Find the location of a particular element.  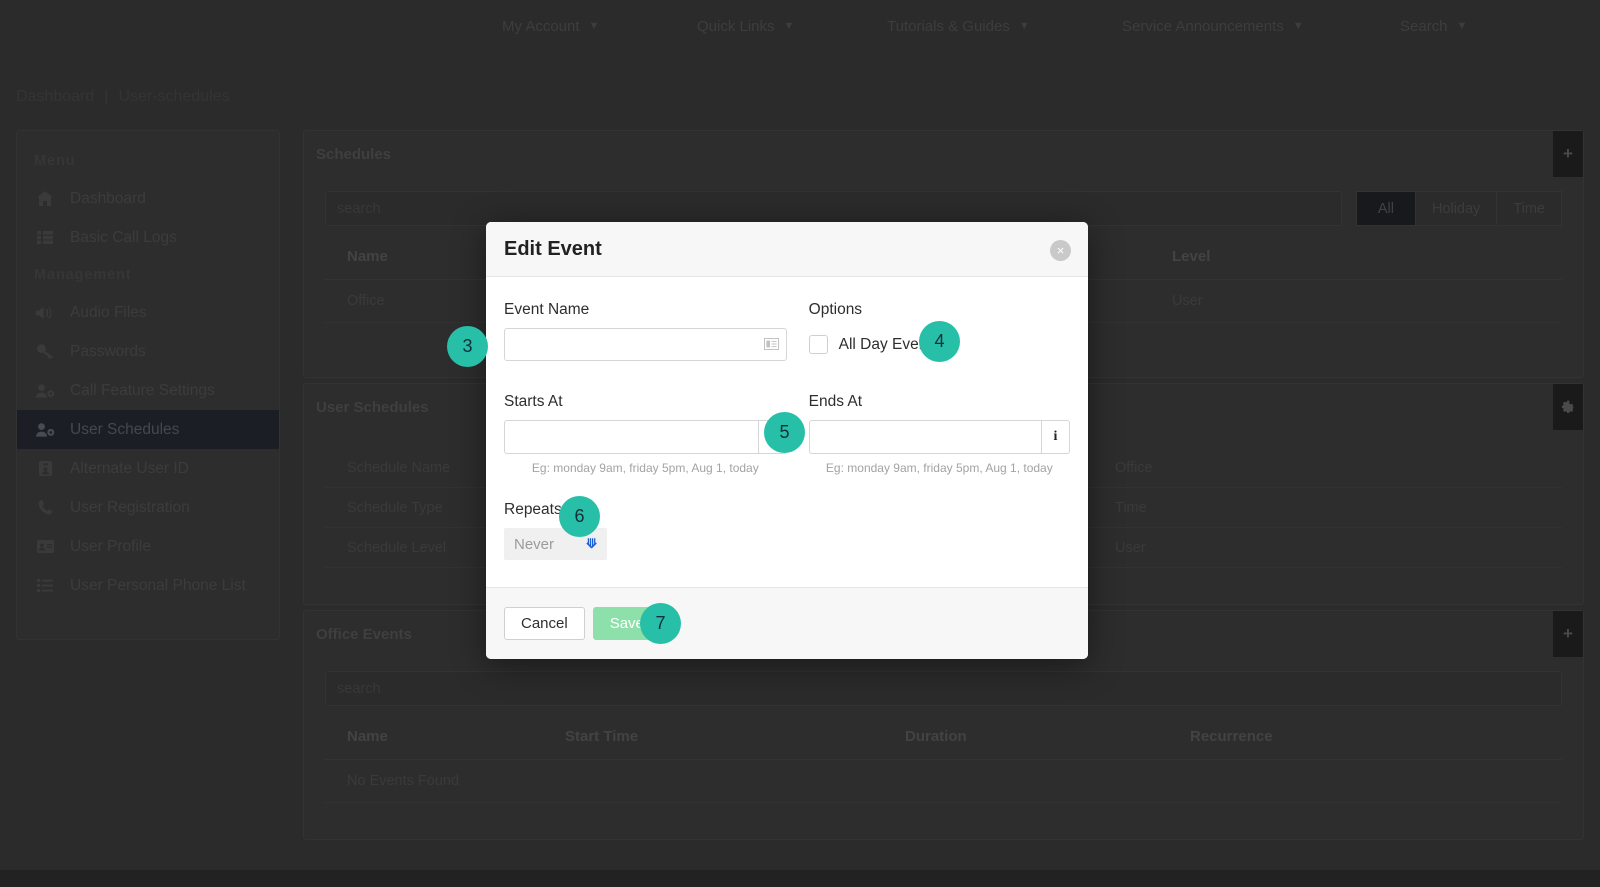

ends-at-control: i is located at coordinates (939, 437).